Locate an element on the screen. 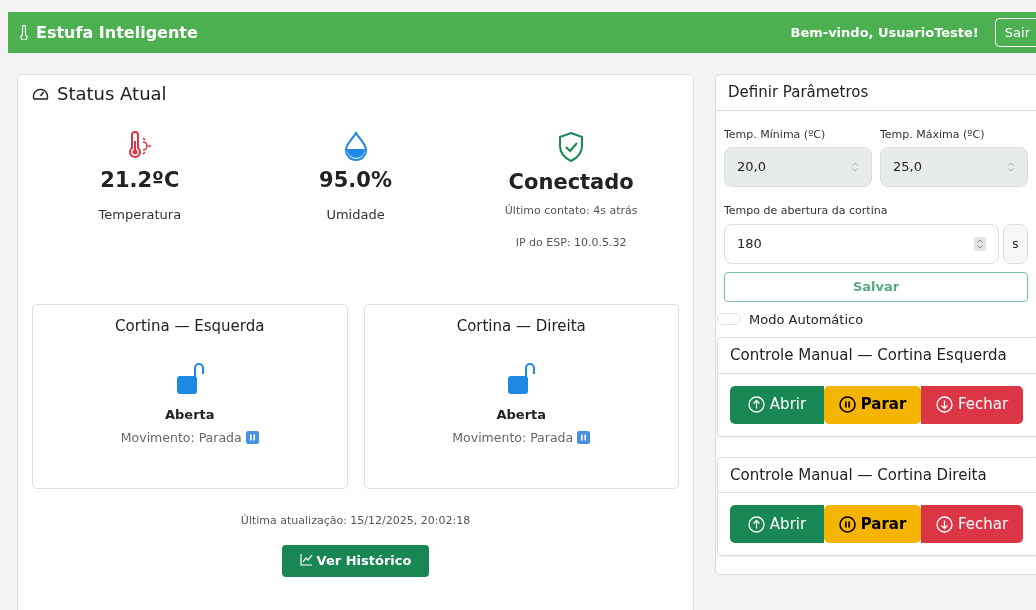 The image size is (1036, 610). brand-title: Estufa Inteligente is located at coordinates (117, 32).